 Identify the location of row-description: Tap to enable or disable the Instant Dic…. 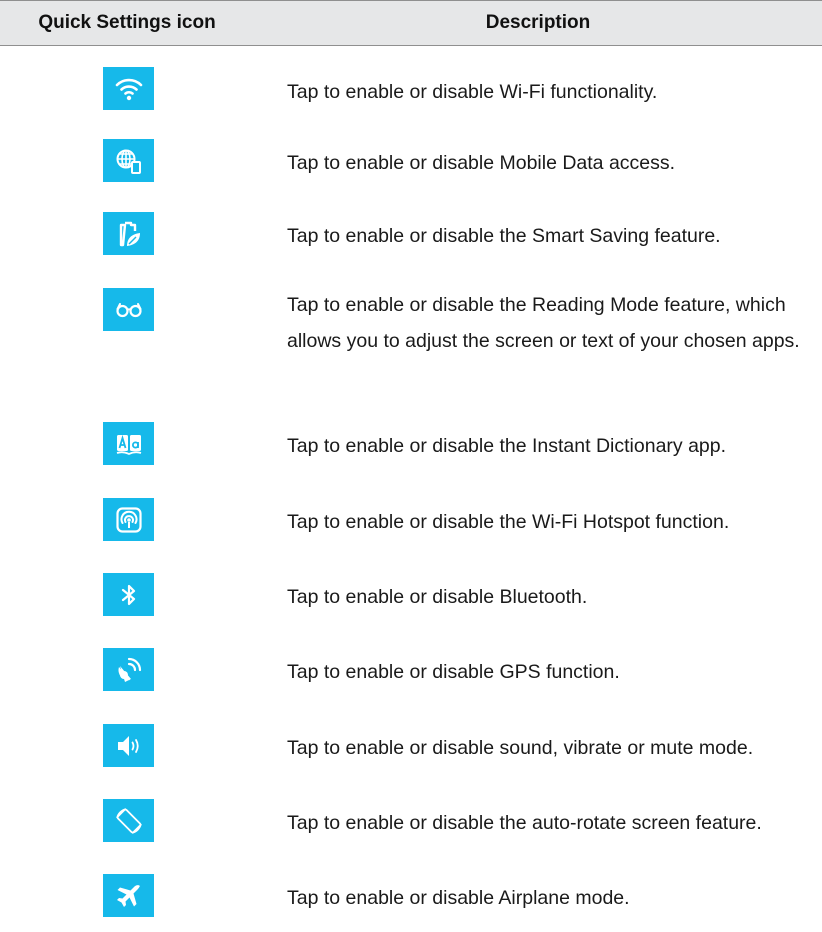
(507, 446).